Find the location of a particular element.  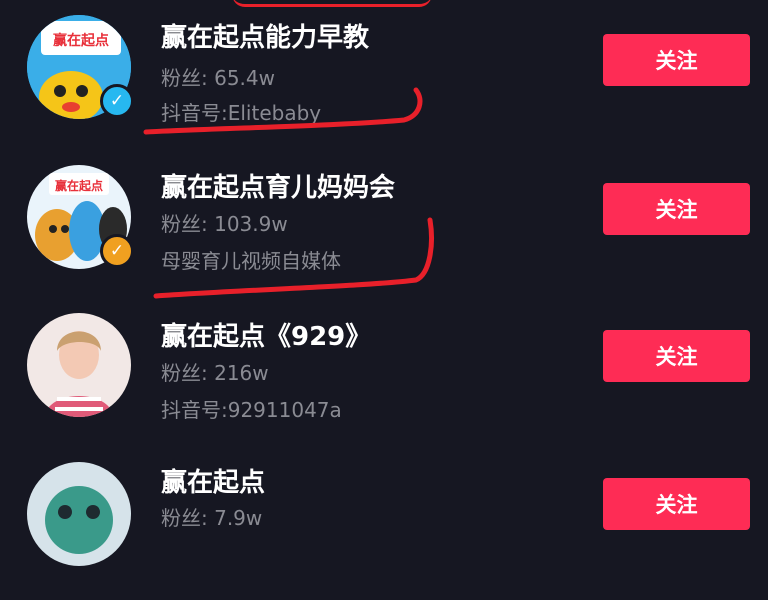

cartoon-avatar-image is located at coordinates (79, 514).